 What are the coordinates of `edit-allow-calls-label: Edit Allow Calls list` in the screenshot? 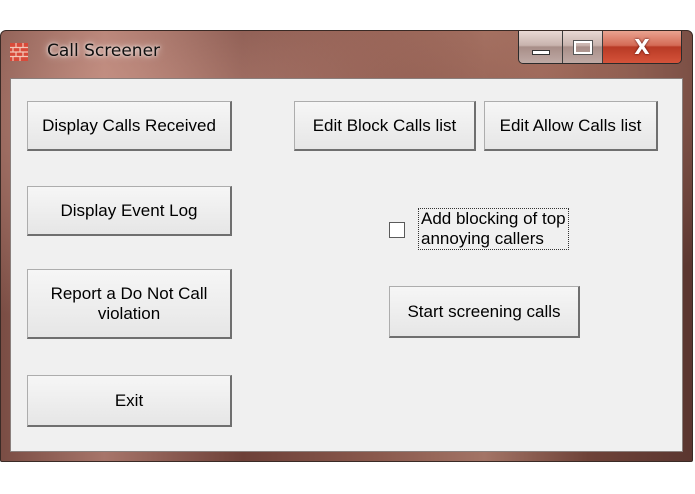 It's located at (570, 125).